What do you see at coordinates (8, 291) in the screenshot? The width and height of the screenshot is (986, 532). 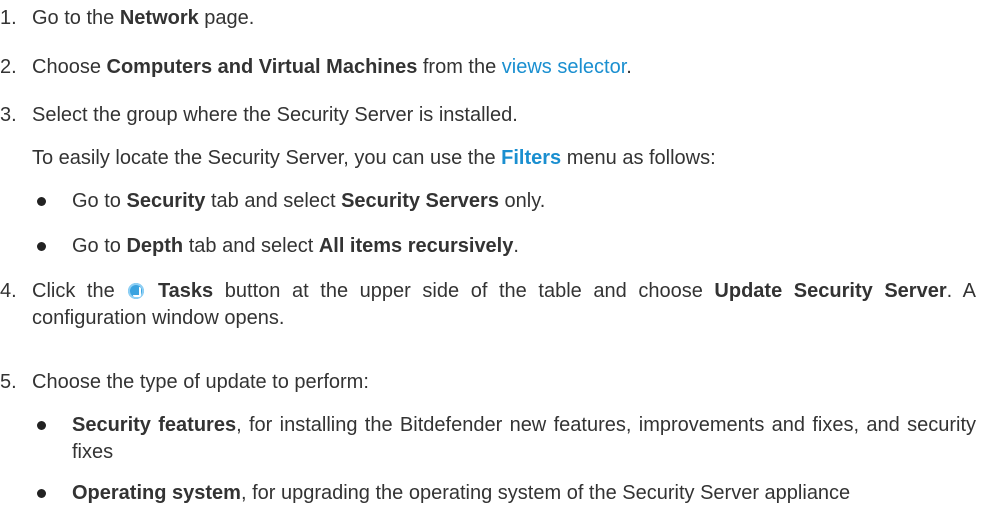 I see `step-number: 4.` at bounding box center [8, 291].